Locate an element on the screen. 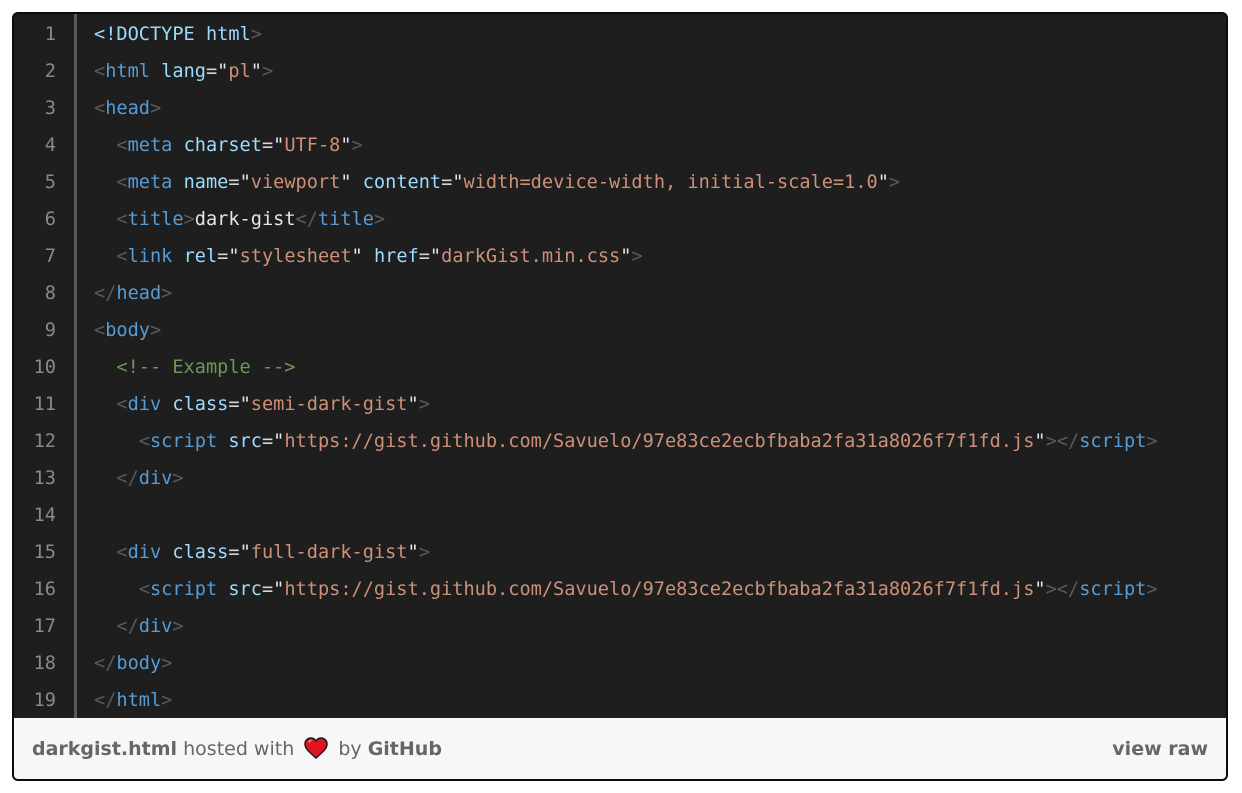 The height and width of the screenshot is (793, 1242). view-raw-link: view raw is located at coordinates (1160, 748).